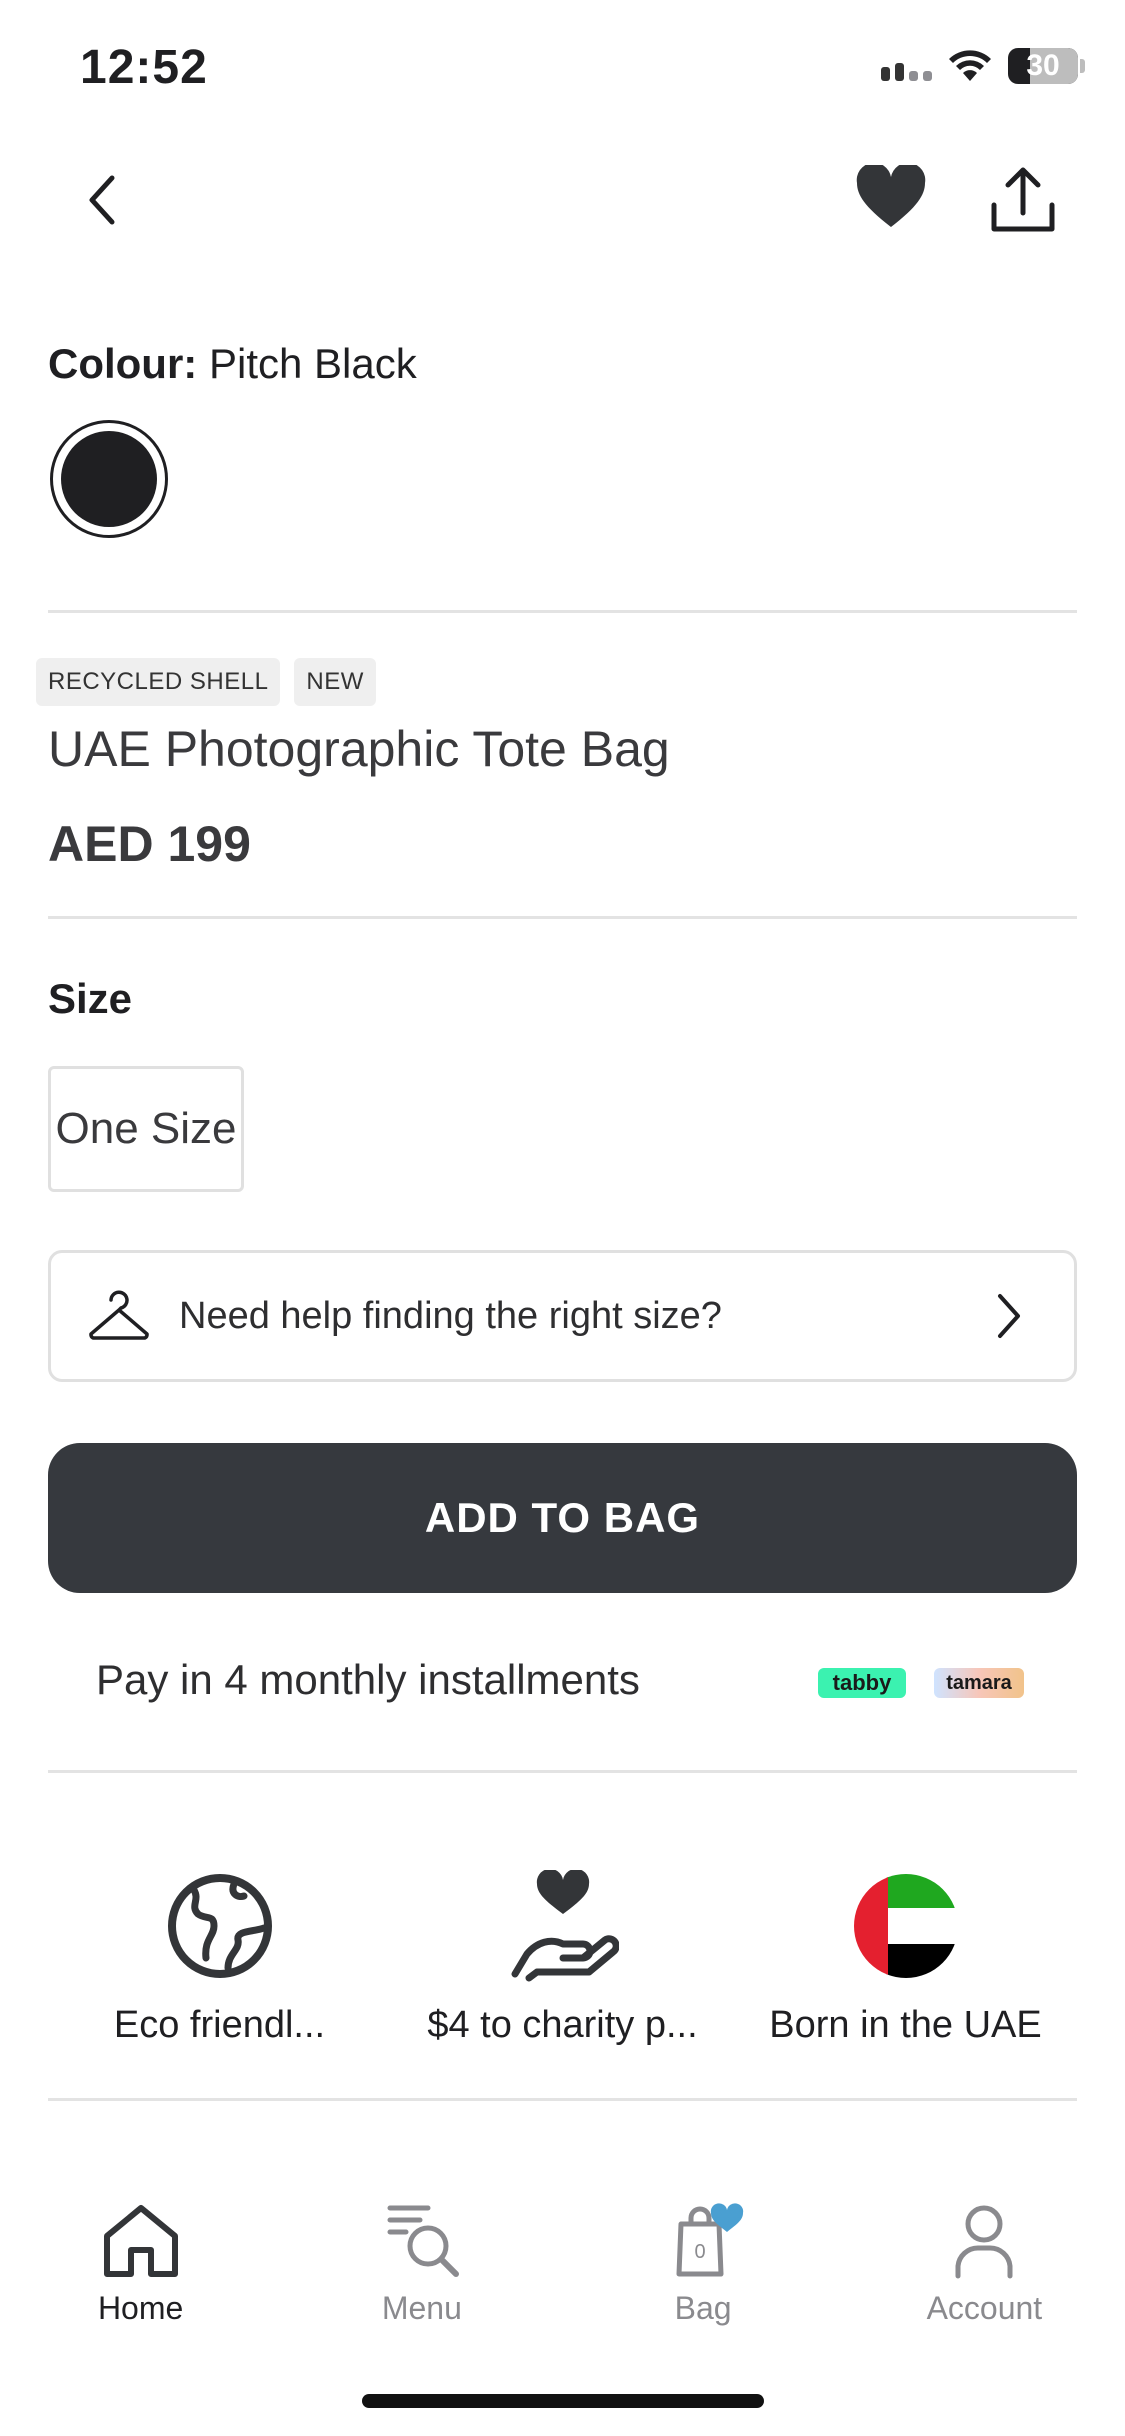 This screenshot has width=1125, height=2436. What do you see at coordinates (906, 66) in the screenshot?
I see `cellular-signal-icon` at bounding box center [906, 66].